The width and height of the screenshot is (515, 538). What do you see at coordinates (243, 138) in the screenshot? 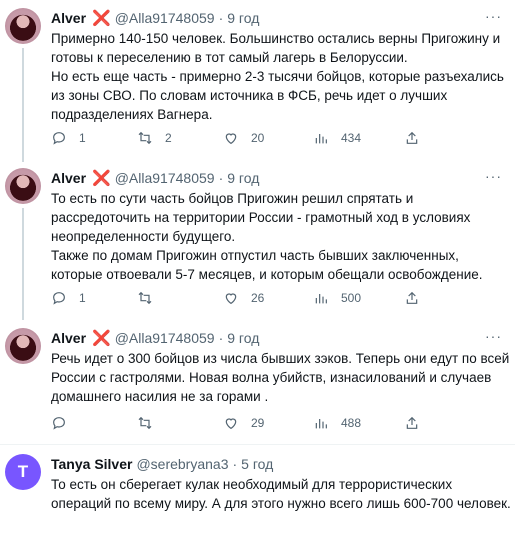
I see `like-button: 20` at bounding box center [243, 138].